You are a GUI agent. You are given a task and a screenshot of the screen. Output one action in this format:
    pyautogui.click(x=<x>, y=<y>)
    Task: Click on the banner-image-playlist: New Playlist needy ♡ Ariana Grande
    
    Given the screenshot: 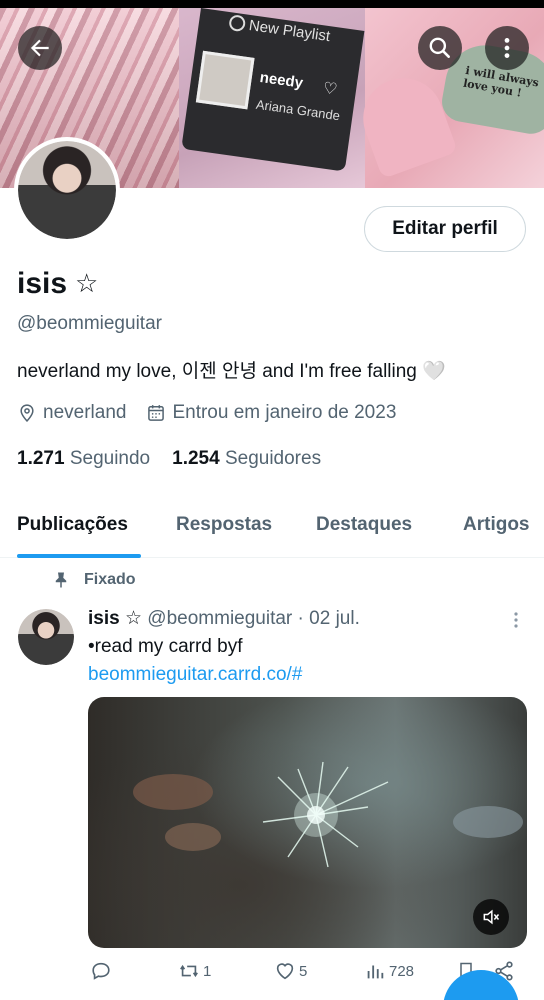 What is the action you would take?
    pyautogui.click(x=272, y=98)
    